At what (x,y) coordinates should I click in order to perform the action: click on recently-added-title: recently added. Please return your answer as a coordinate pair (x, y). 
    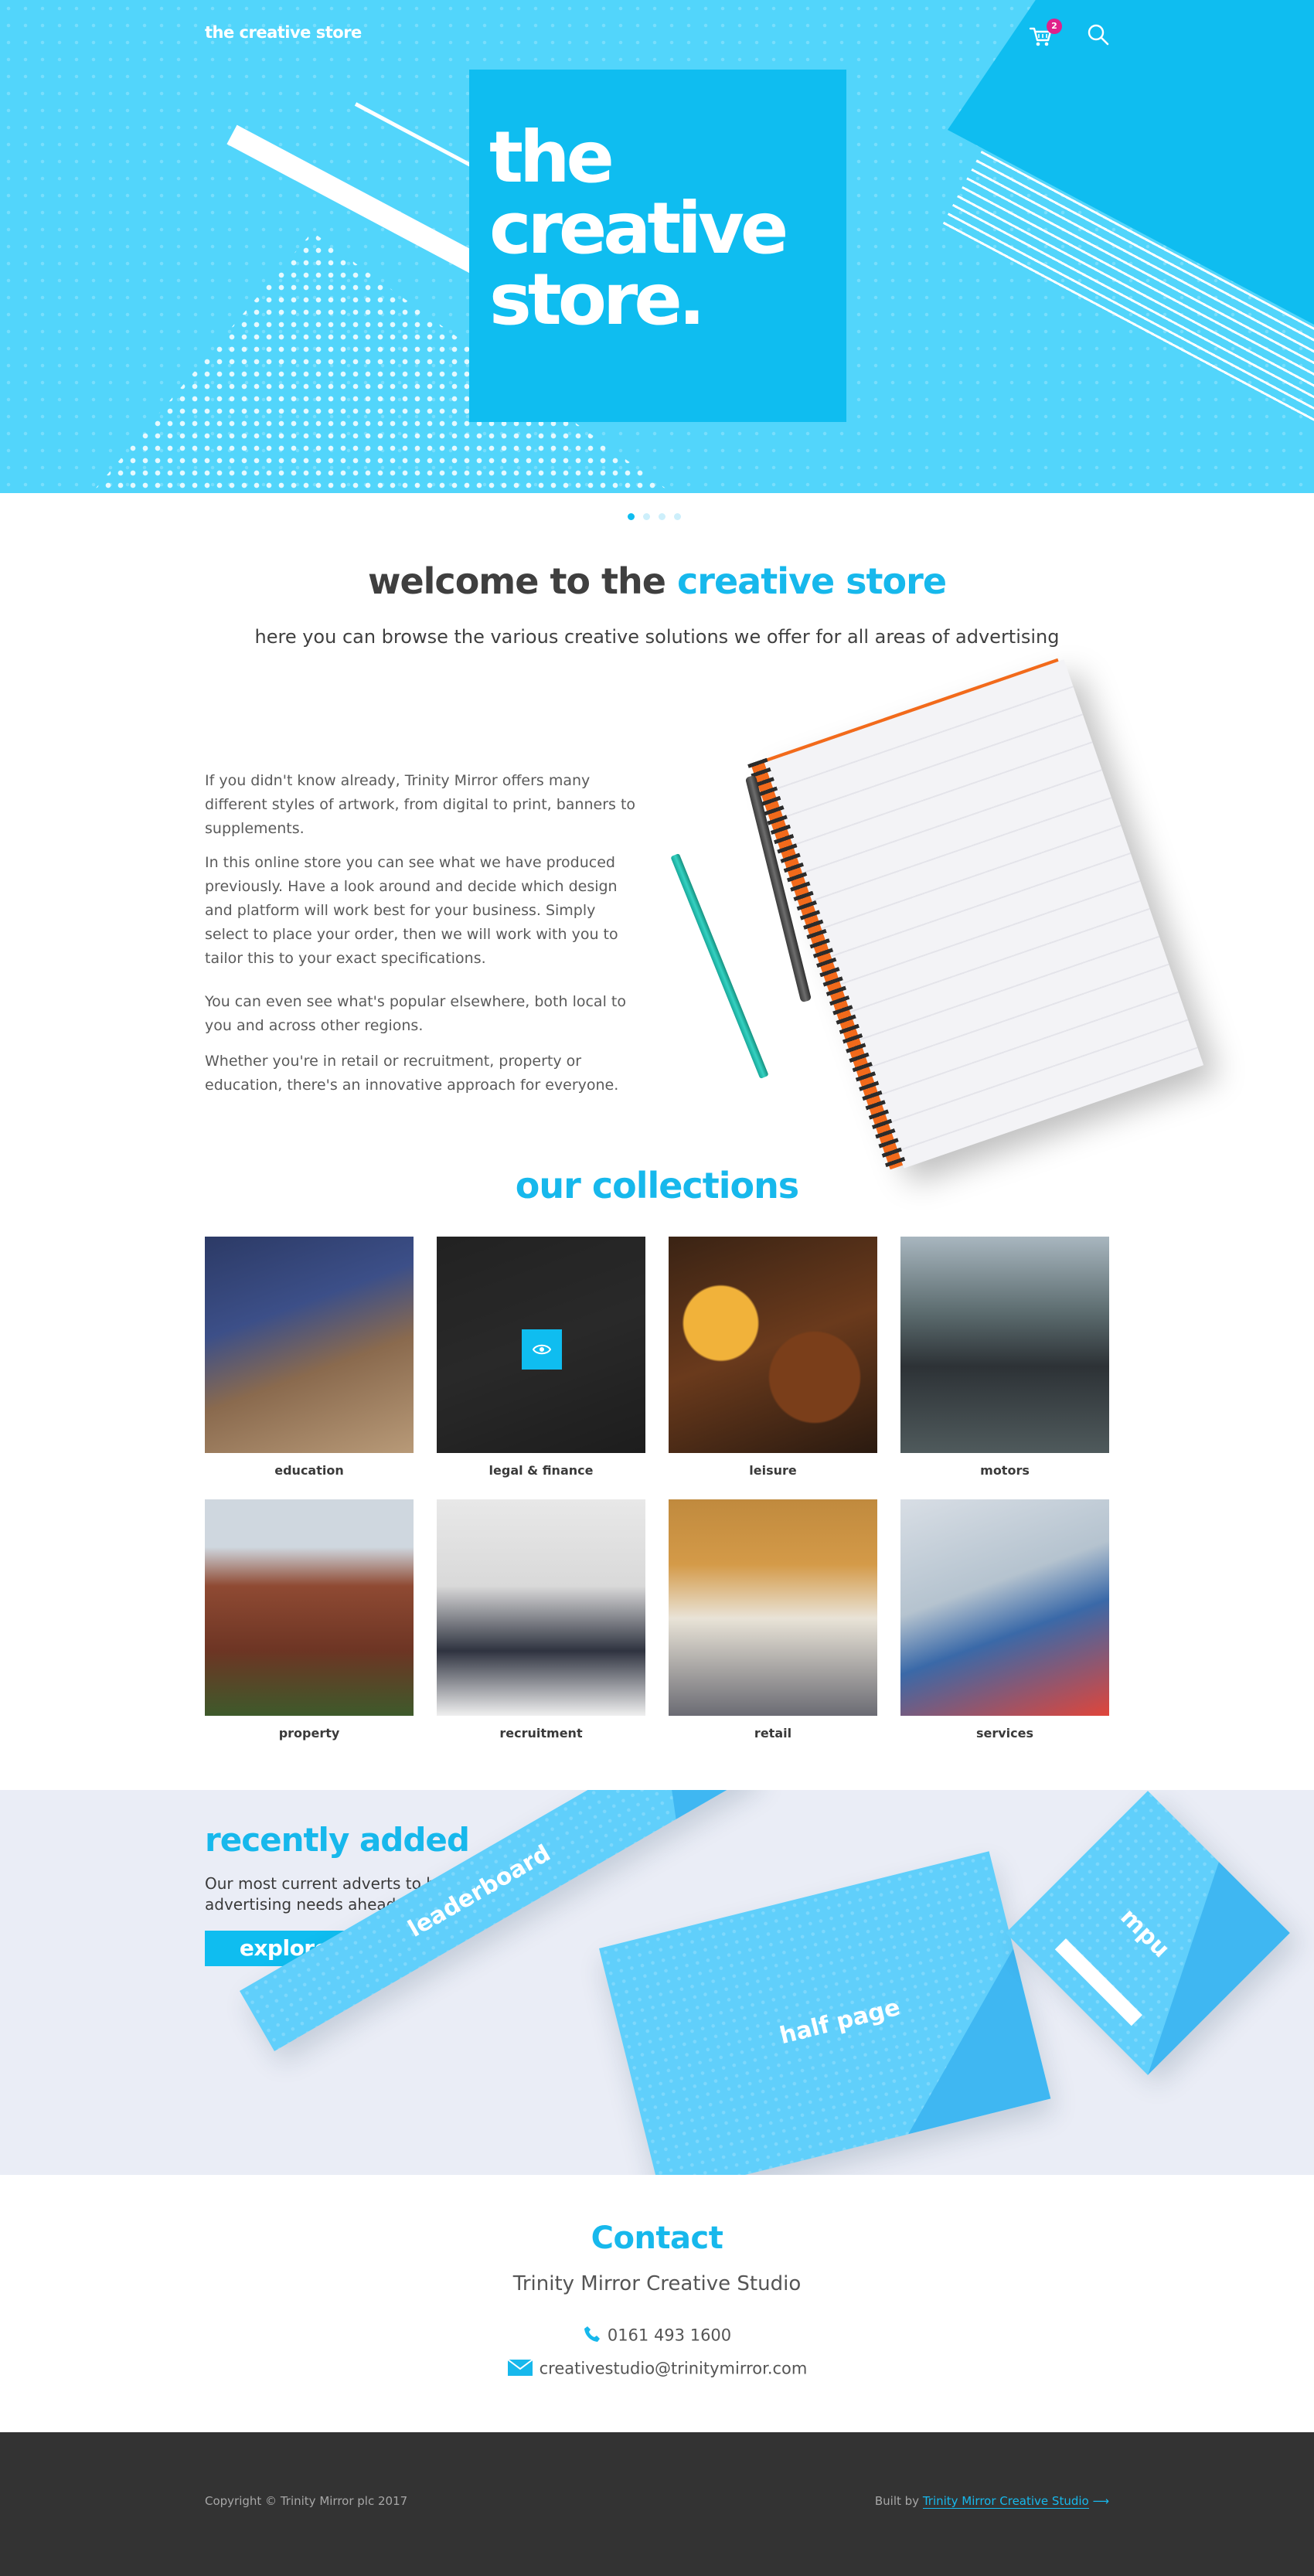
    Looking at the image, I should click on (337, 1840).